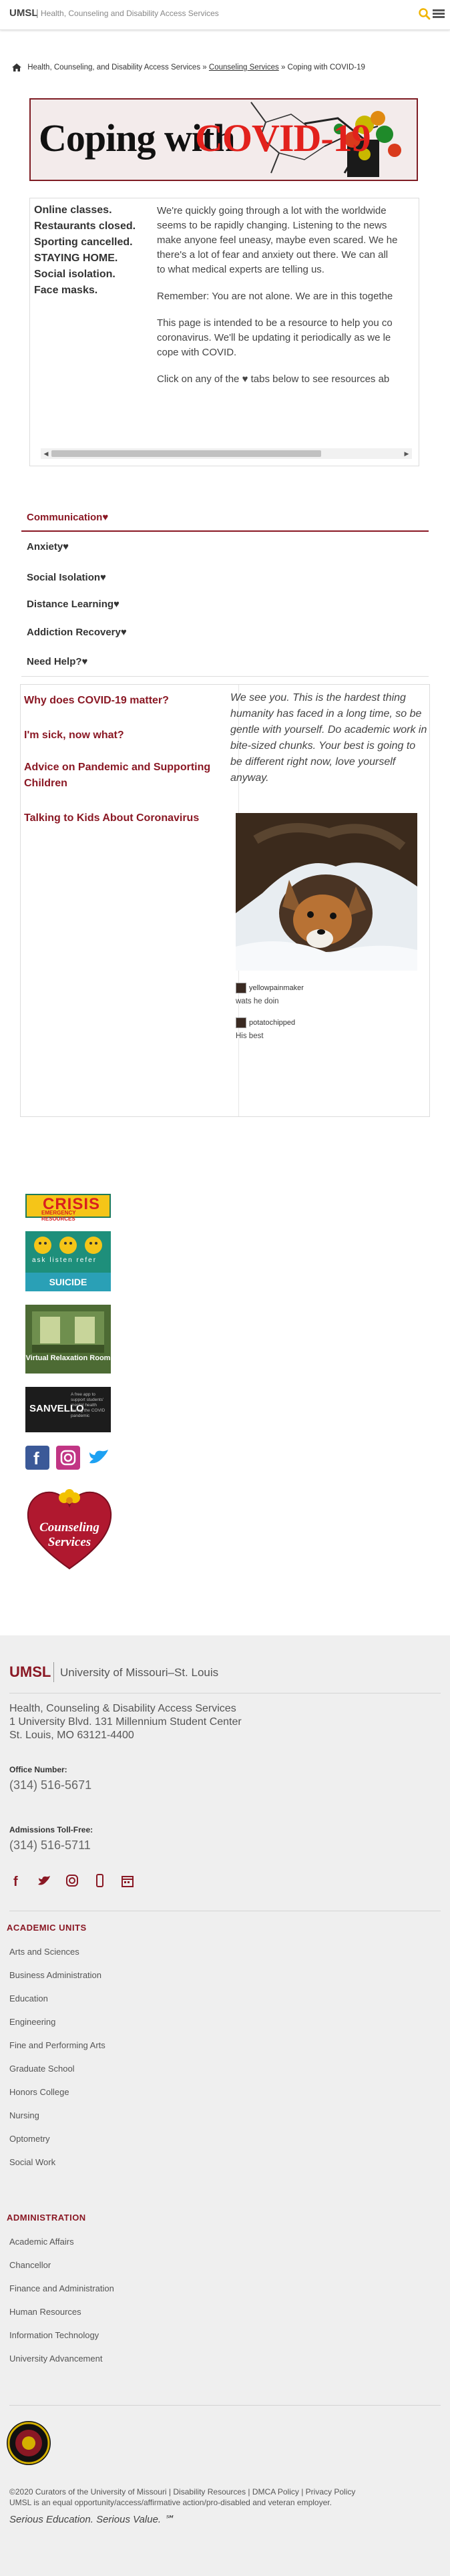 Image resolution: width=450 pixels, height=2576 pixels. What do you see at coordinates (76, 258) in the screenshot?
I see `intro-item: STAYING HOME.` at bounding box center [76, 258].